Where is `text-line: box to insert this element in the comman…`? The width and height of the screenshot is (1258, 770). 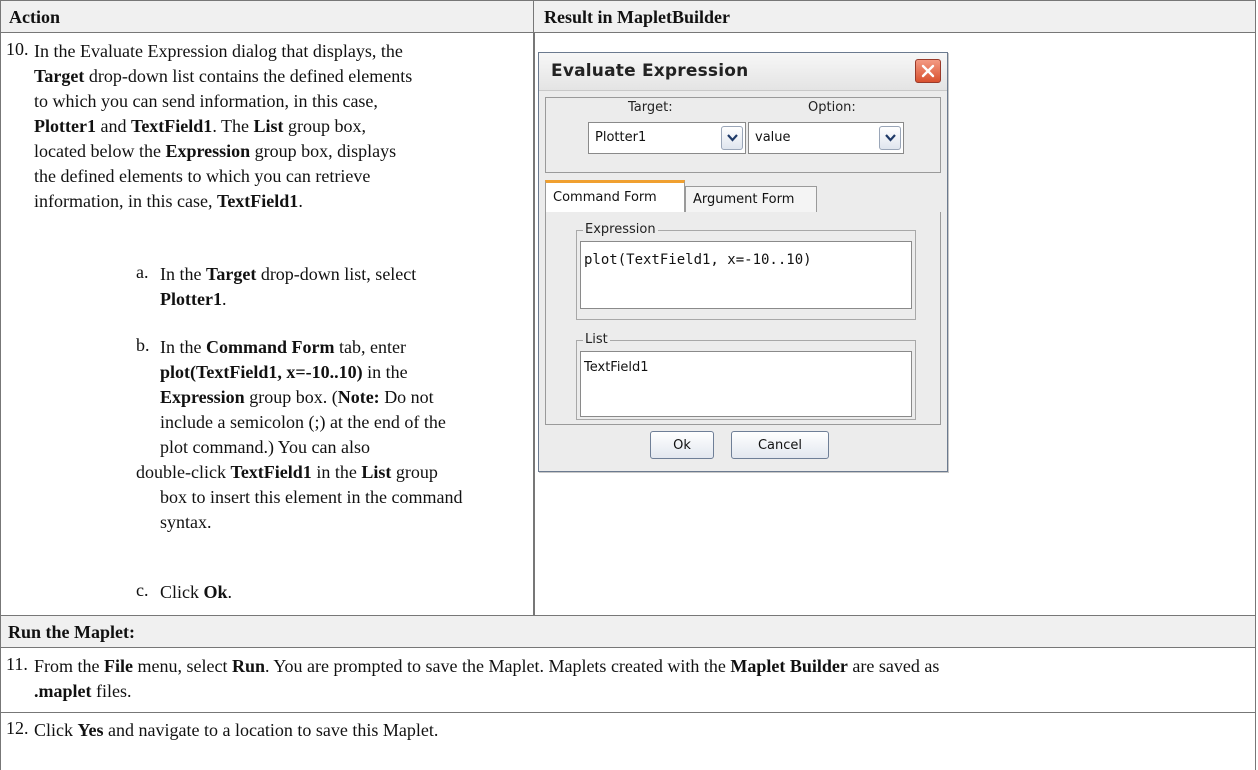
text-line: box to insert this element in the comman… is located at coordinates (311, 497).